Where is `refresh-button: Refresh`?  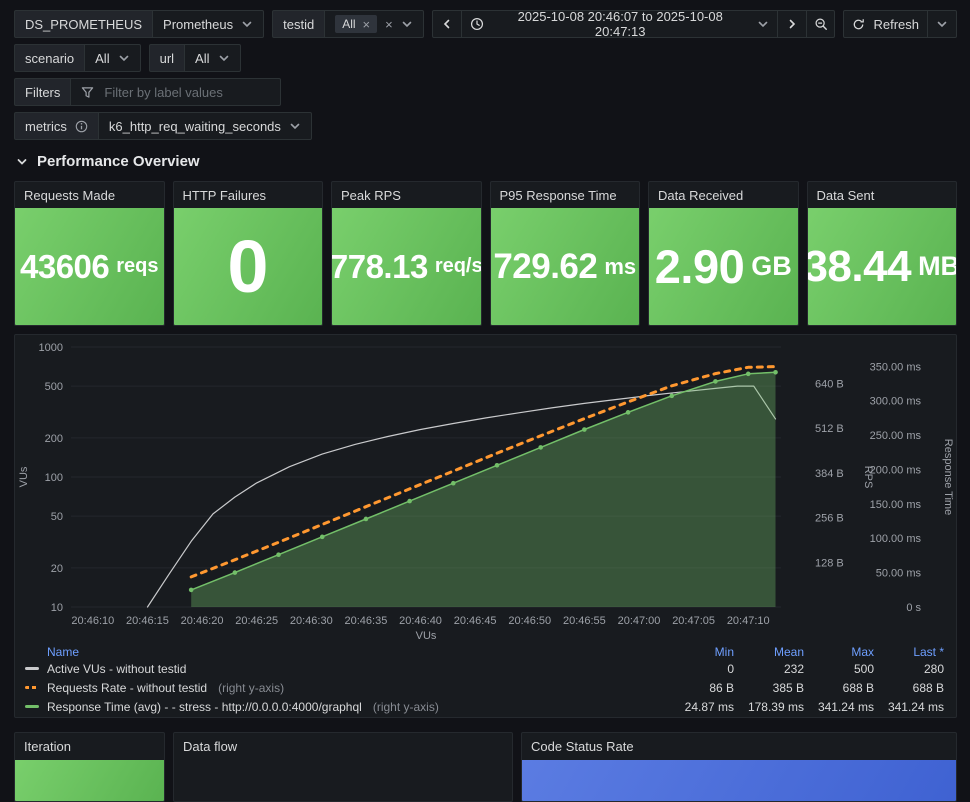 refresh-button: Refresh is located at coordinates (885, 24).